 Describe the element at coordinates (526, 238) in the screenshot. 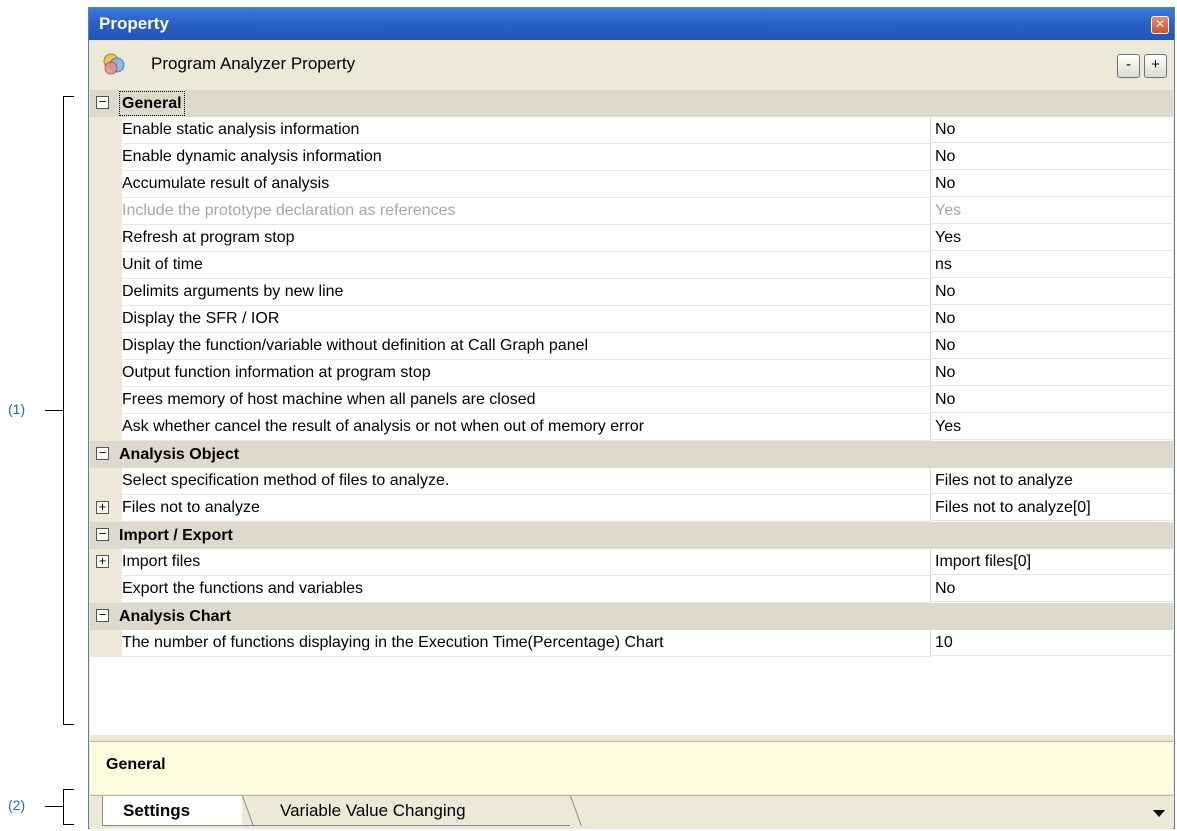

I see `property-name: Refresh at program stop` at that location.